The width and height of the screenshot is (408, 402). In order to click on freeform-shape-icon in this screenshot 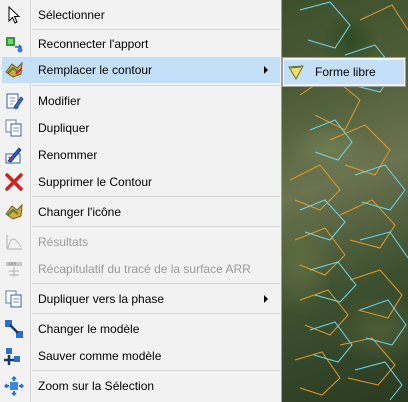, I will do `click(296, 72)`.